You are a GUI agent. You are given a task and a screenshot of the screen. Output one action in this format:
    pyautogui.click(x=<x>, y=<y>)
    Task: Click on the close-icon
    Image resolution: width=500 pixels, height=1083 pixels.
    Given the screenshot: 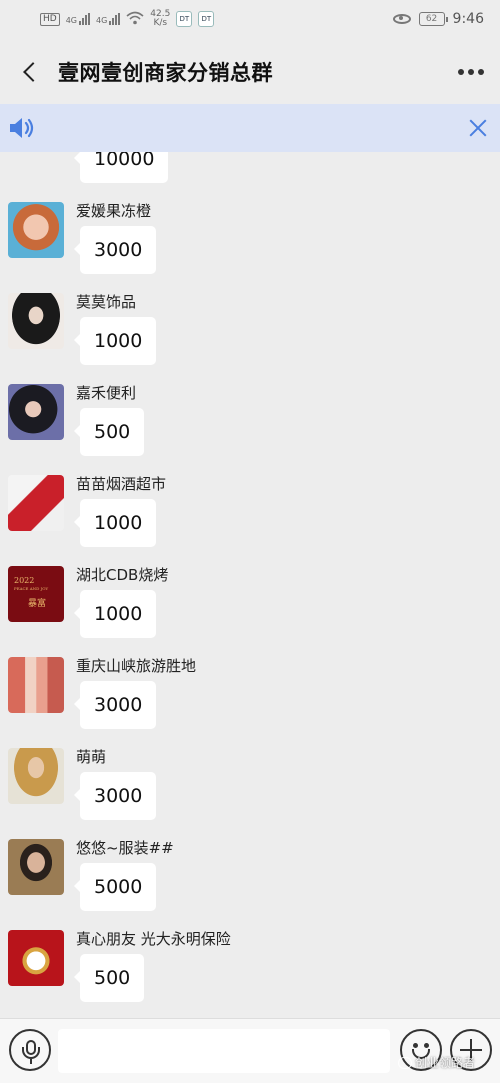 What is the action you would take?
    pyautogui.click(x=478, y=128)
    